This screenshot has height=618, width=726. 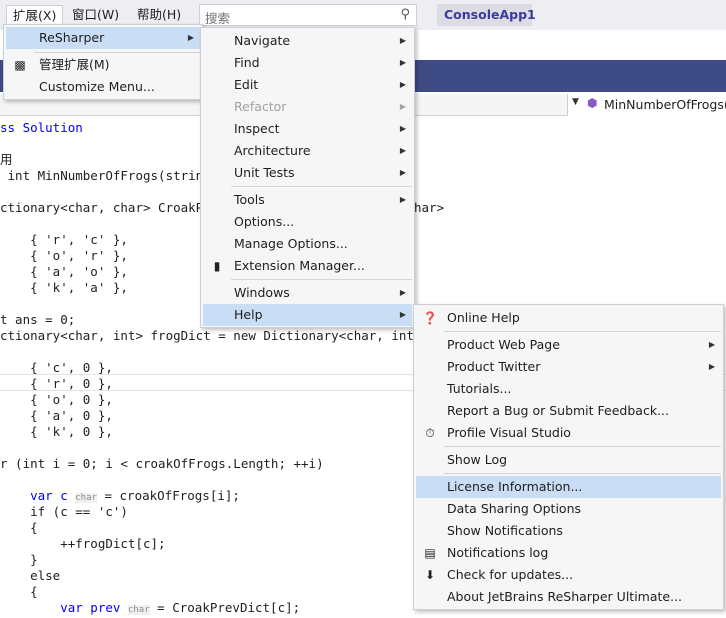 I want to click on menu-extensions: 扩展(X), so click(x=35, y=15).